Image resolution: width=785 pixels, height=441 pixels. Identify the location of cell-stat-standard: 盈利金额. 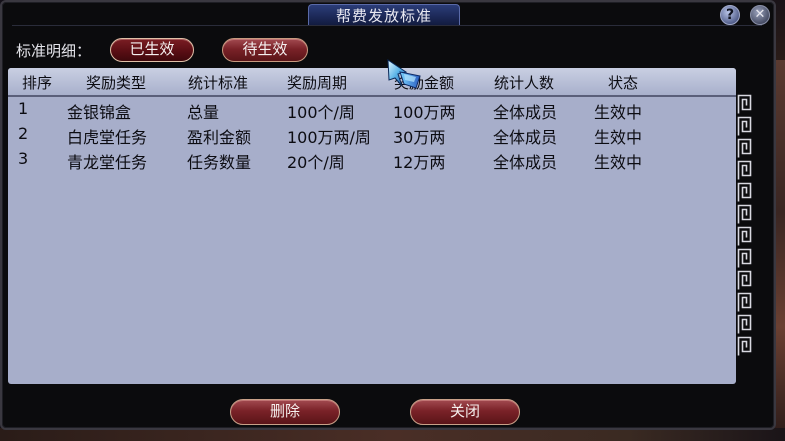
(219, 137).